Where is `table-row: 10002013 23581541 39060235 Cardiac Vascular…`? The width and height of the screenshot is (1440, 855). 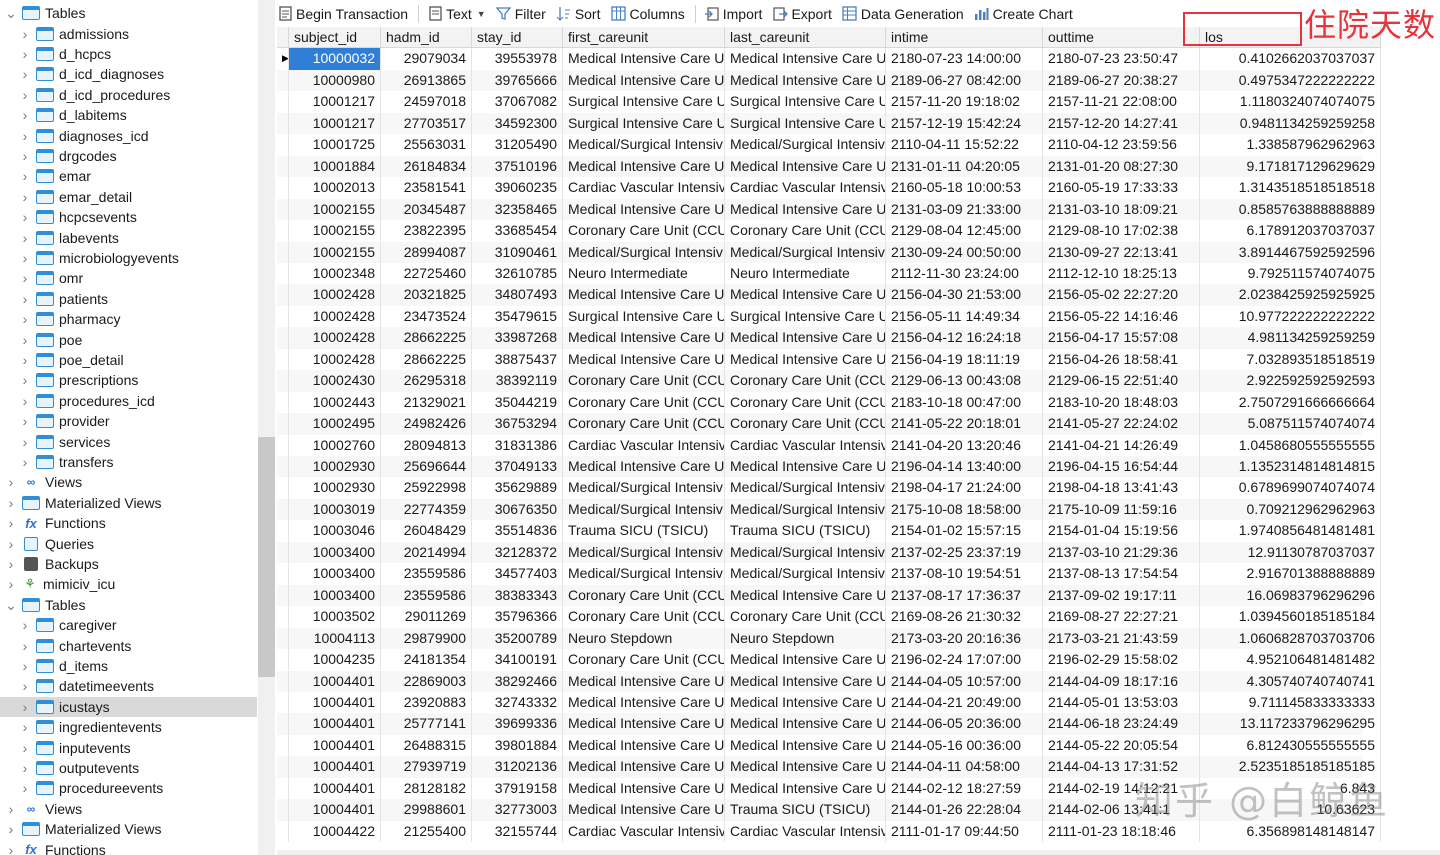
table-row: 10002013 23581541 39060235 Cardiac Vascular… is located at coordinates (829, 188).